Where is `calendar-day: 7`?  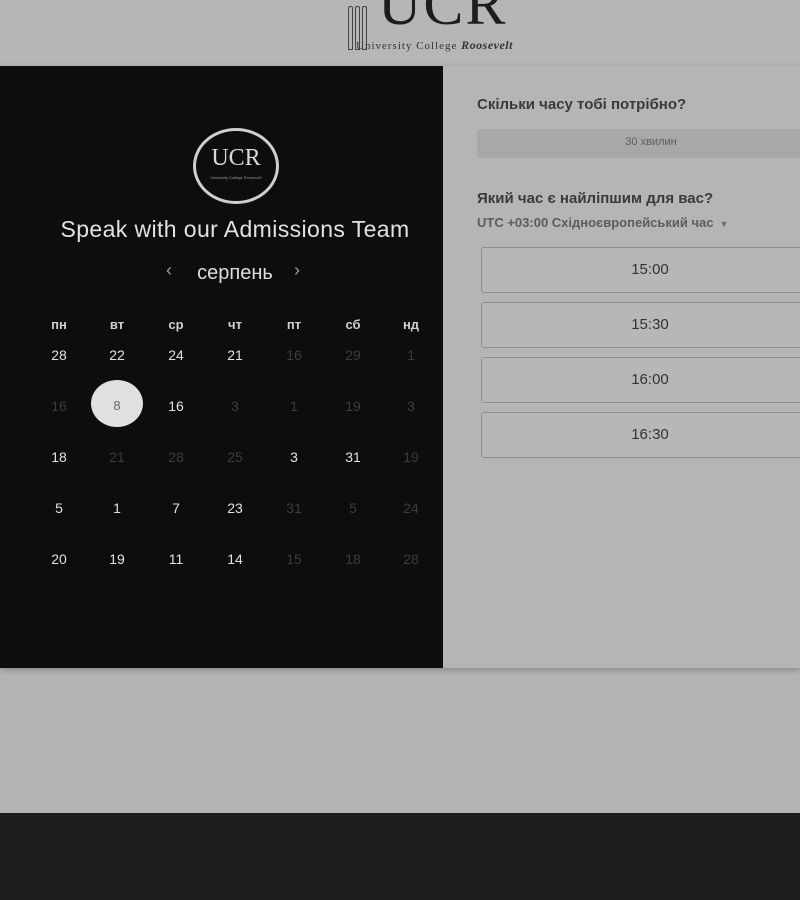 calendar-day: 7 is located at coordinates (176, 508).